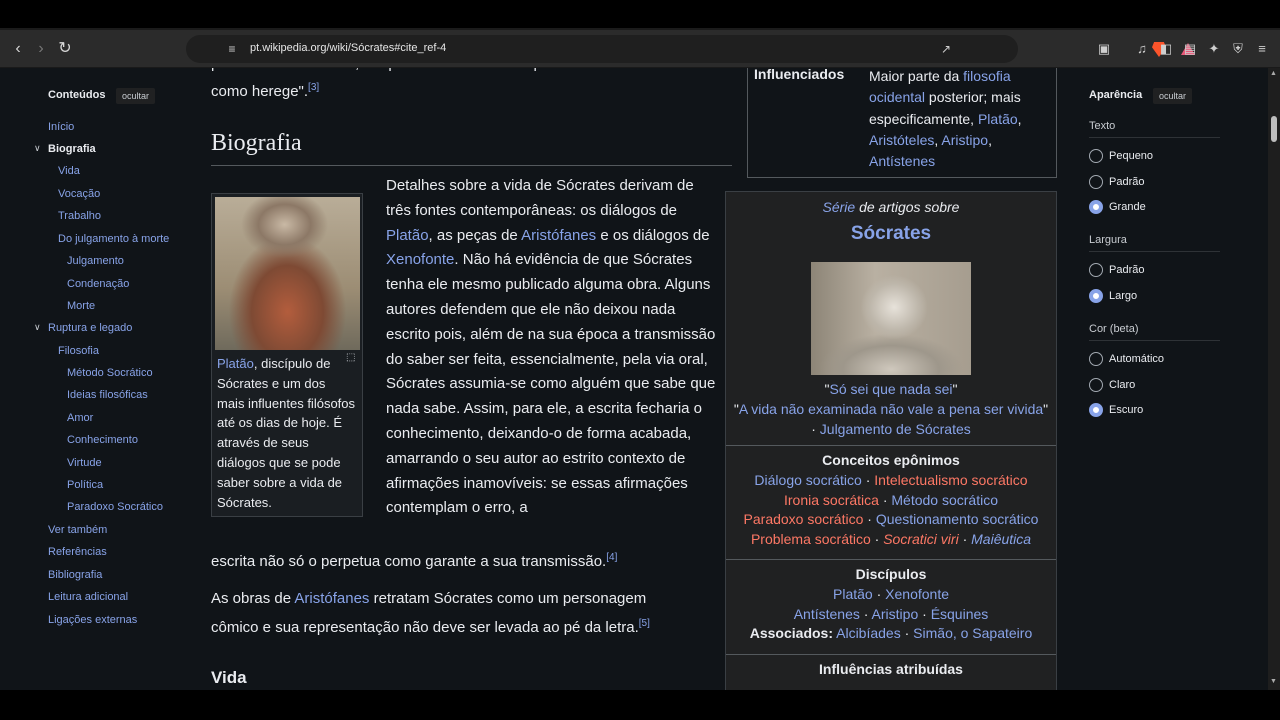 The width and height of the screenshot is (1280, 720). What do you see at coordinates (950, 480) in the screenshot?
I see `link-intelectualismo: Intelectualismo socrático` at bounding box center [950, 480].